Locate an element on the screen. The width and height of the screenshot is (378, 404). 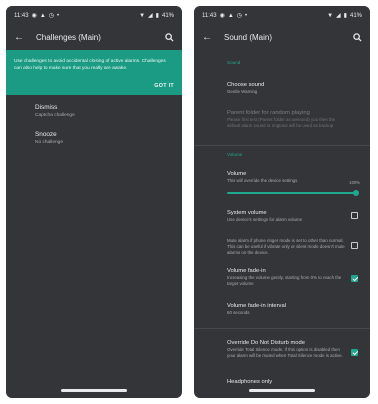
system-volume-checkbox is located at coordinates (354, 215).